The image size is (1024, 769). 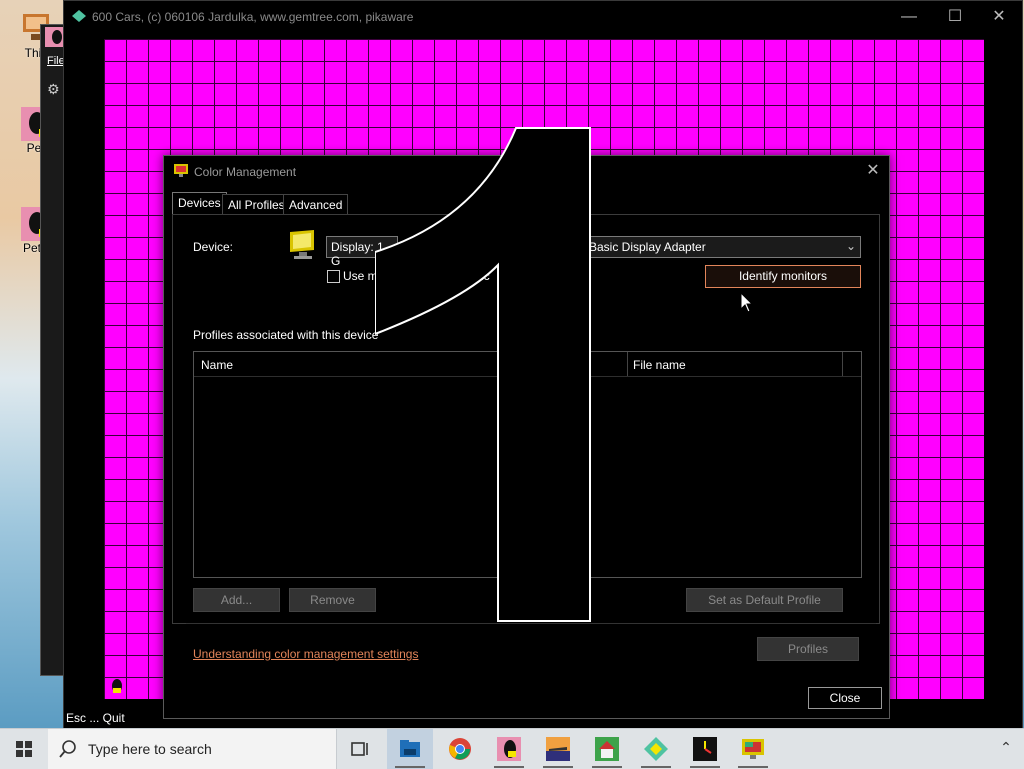 I want to click on use-my-settings-label: Use m, so click(x=360, y=276).